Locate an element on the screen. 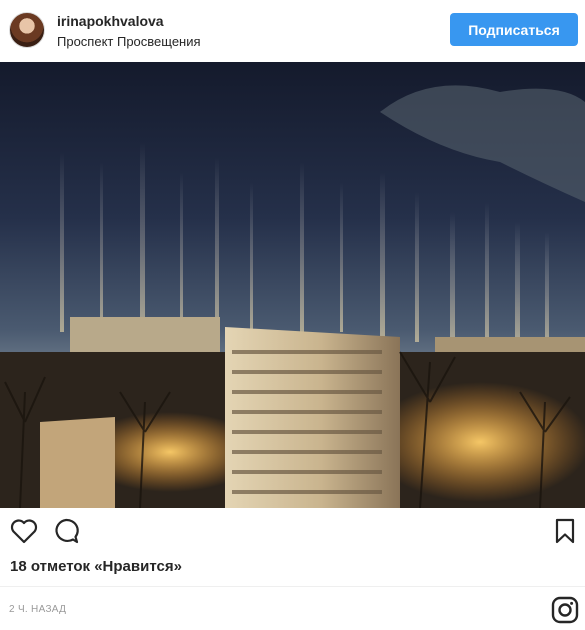 This screenshot has width=585, height=630. location-link: Проспект Просвещения is located at coordinates (129, 41).